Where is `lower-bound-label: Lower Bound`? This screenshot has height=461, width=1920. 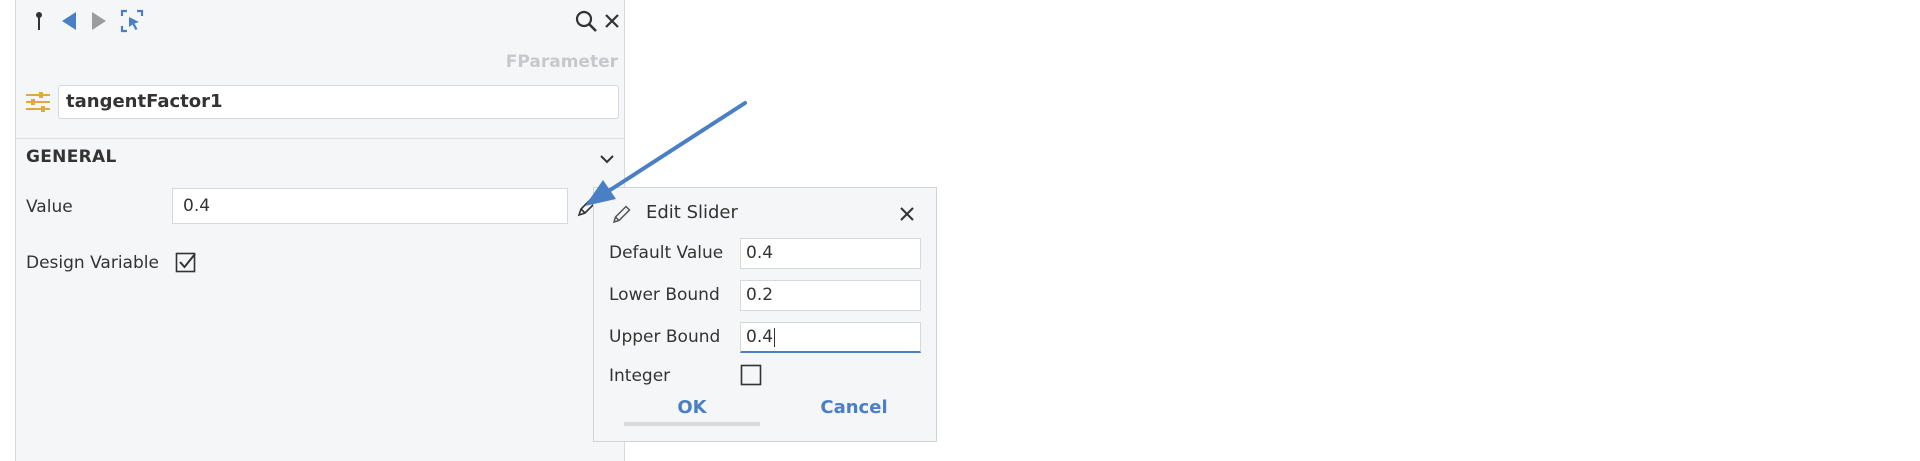
lower-bound-label: Lower Bound is located at coordinates (664, 295).